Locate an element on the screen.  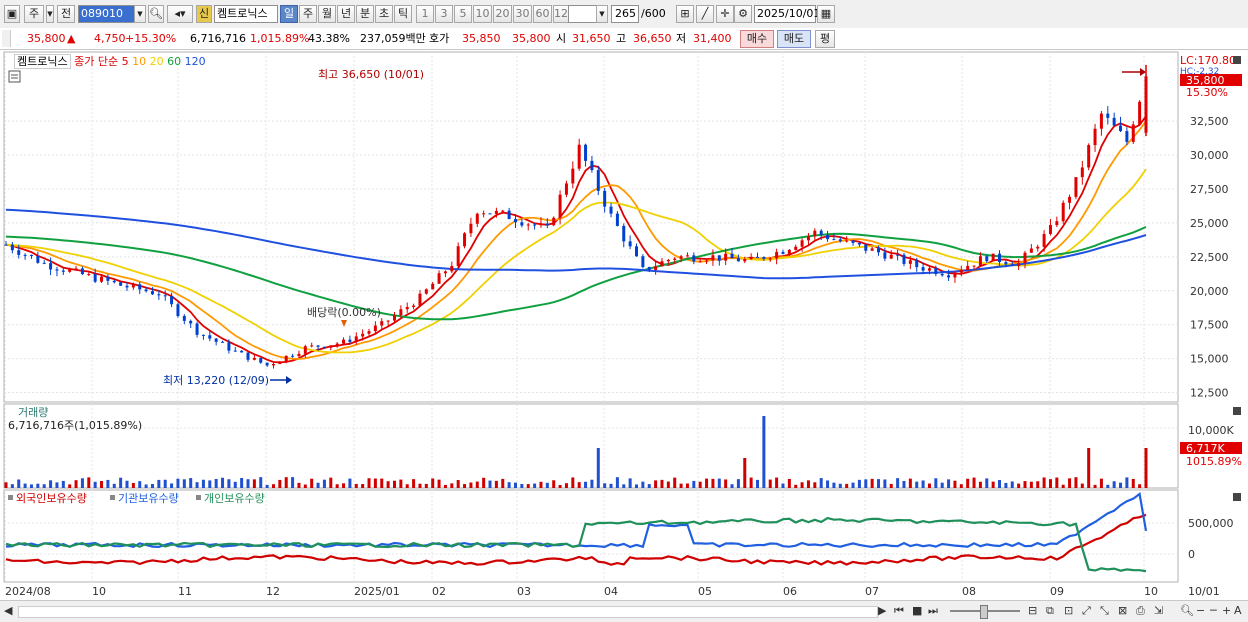
current-pct-text: 15.30% is located at coordinates (1207, 92).